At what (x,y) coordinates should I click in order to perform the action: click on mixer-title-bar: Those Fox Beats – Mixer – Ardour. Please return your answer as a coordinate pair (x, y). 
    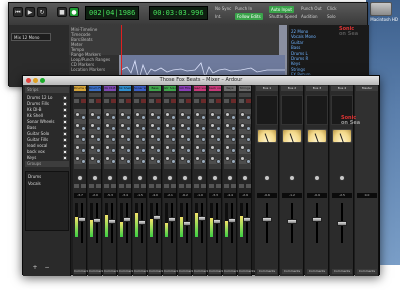
    Looking at the image, I should click on (201, 80).